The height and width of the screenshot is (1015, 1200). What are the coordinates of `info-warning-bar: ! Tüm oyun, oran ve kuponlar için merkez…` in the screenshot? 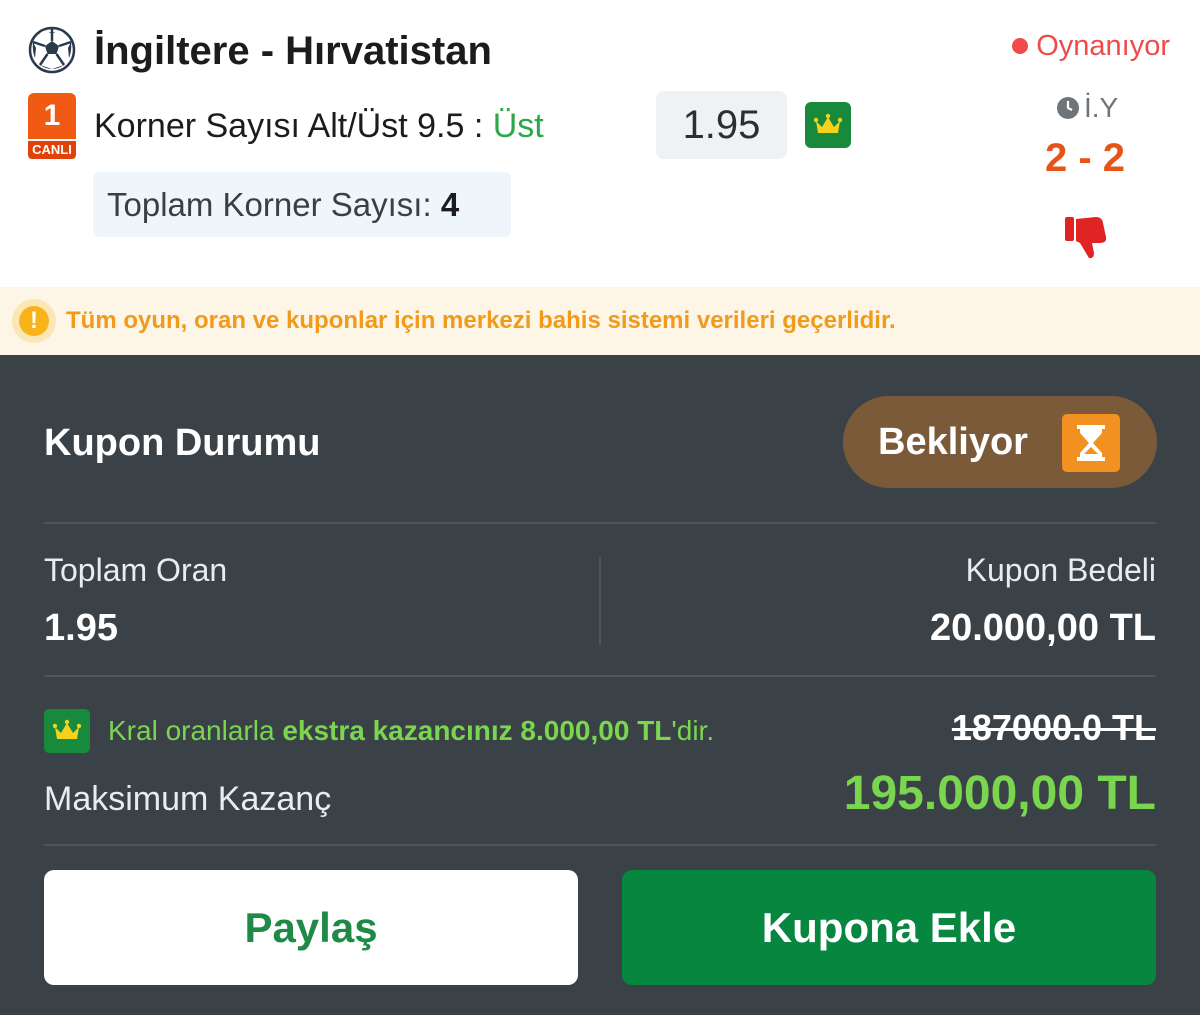 It's located at (600, 321).